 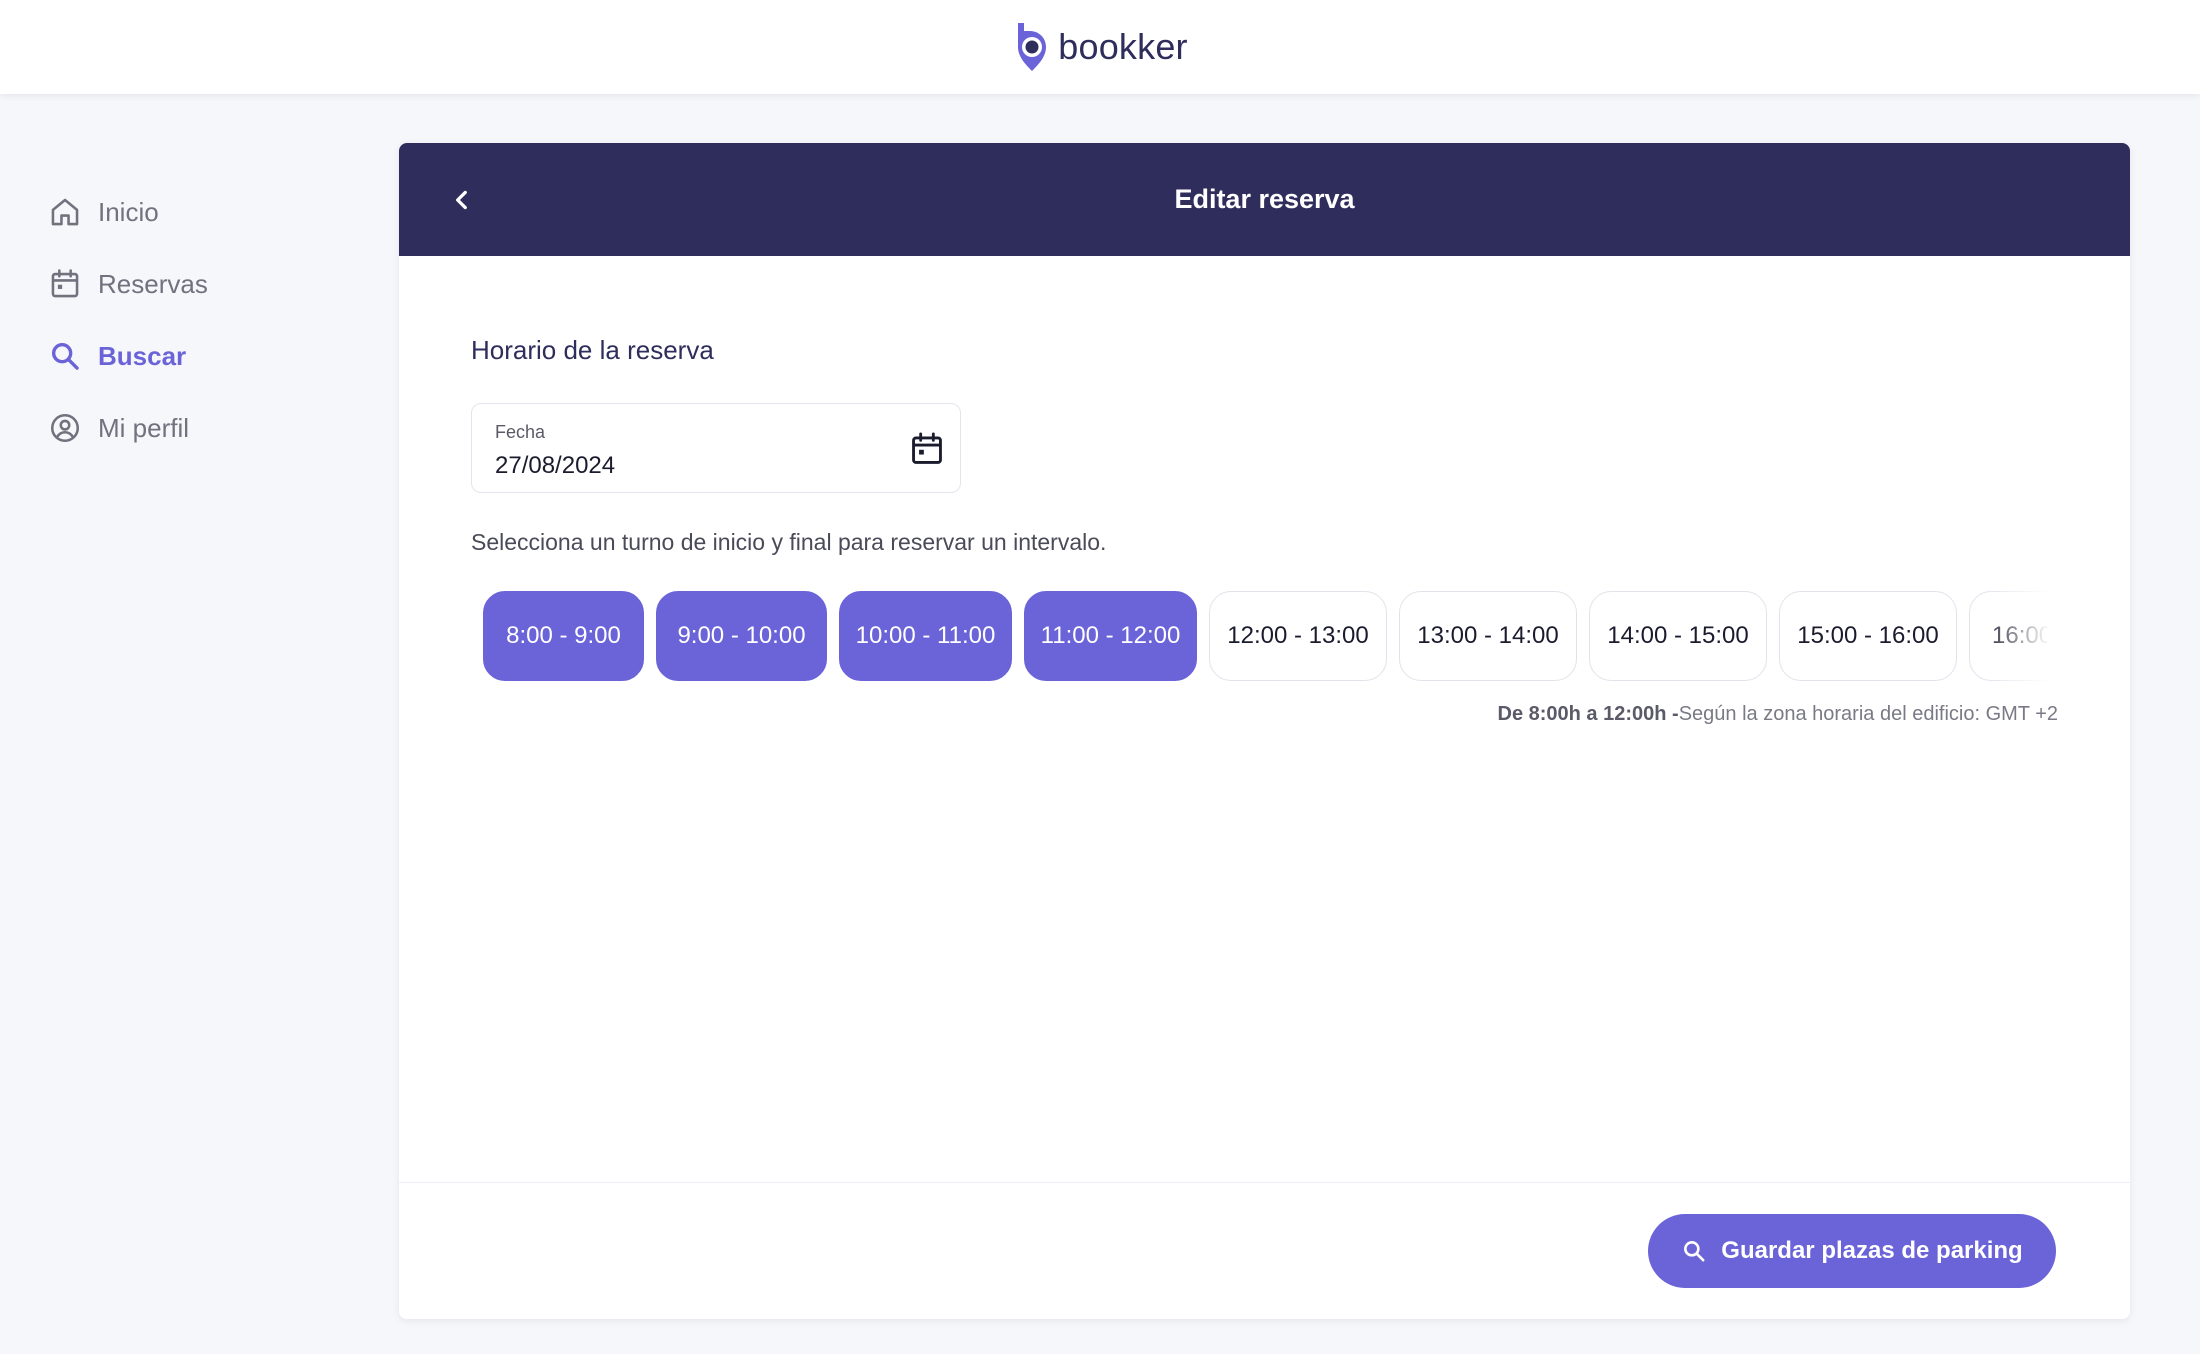 What do you see at coordinates (1678, 636) in the screenshot?
I see `time-slot: 14:00 - 15:00` at bounding box center [1678, 636].